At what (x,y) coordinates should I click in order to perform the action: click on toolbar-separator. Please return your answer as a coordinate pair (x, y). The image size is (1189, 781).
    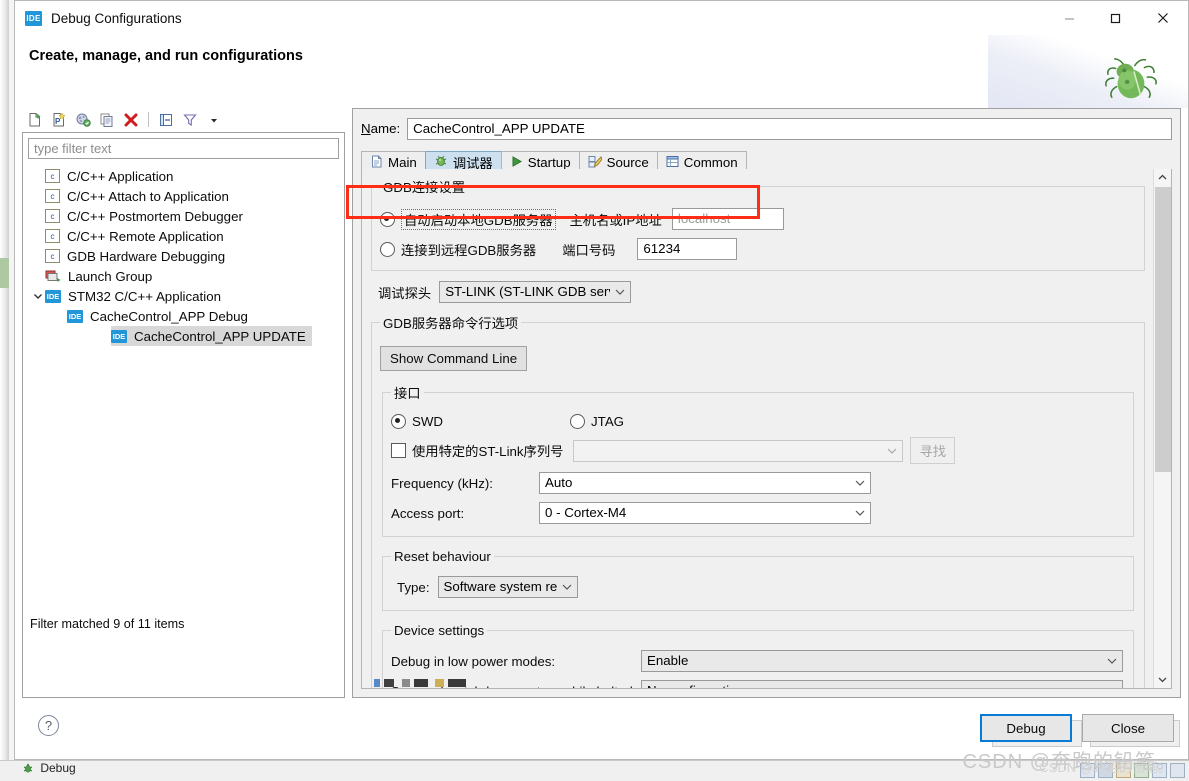
    Looking at the image, I should click on (148, 119).